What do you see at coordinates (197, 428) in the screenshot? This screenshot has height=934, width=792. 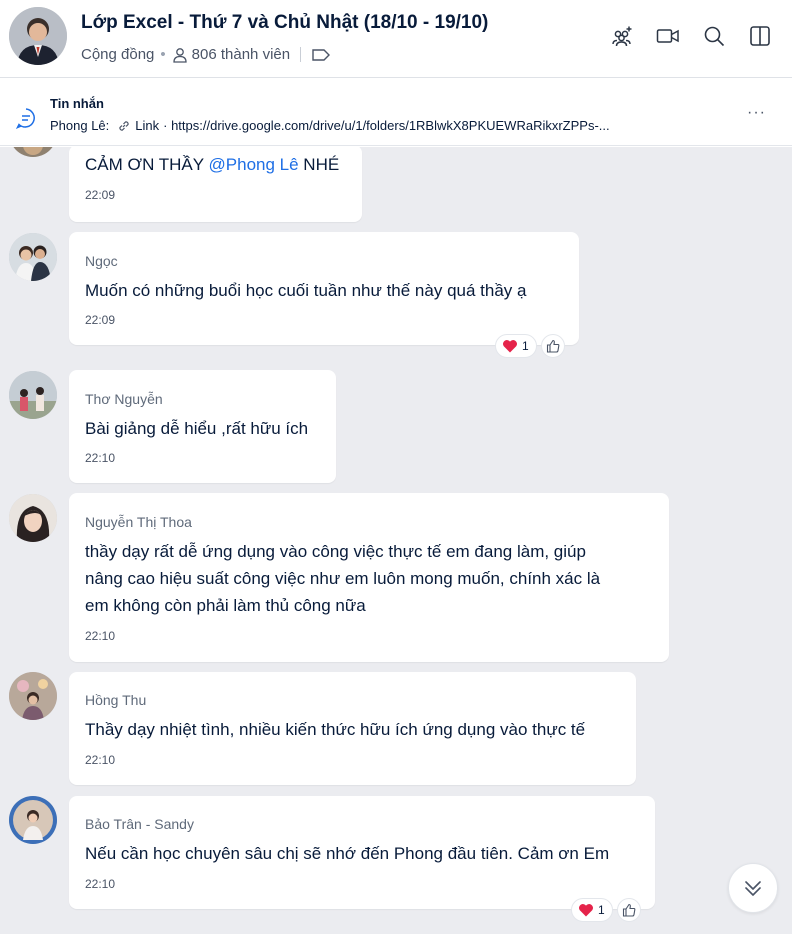 I see `message-text: Bài giảng dễ hiểu ,rất hữu ích` at bounding box center [197, 428].